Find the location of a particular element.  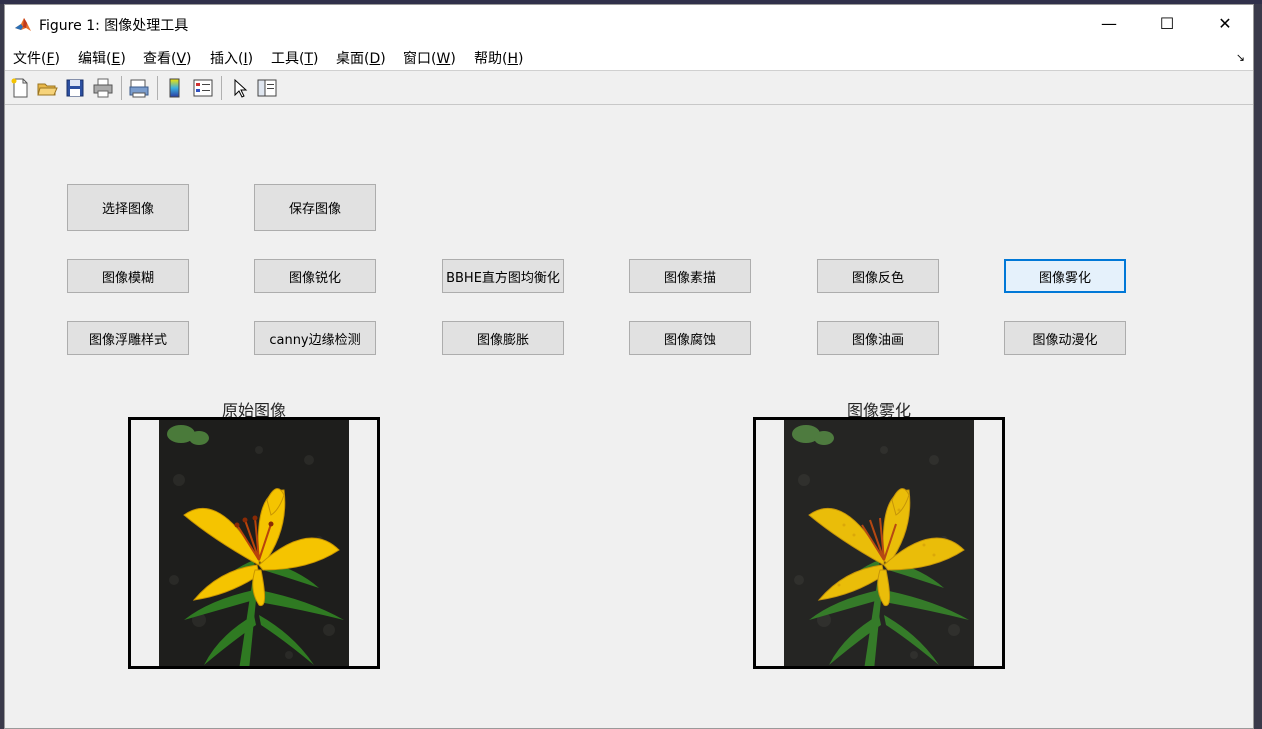

minimize-button: — is located at coordinates (1109, 23).